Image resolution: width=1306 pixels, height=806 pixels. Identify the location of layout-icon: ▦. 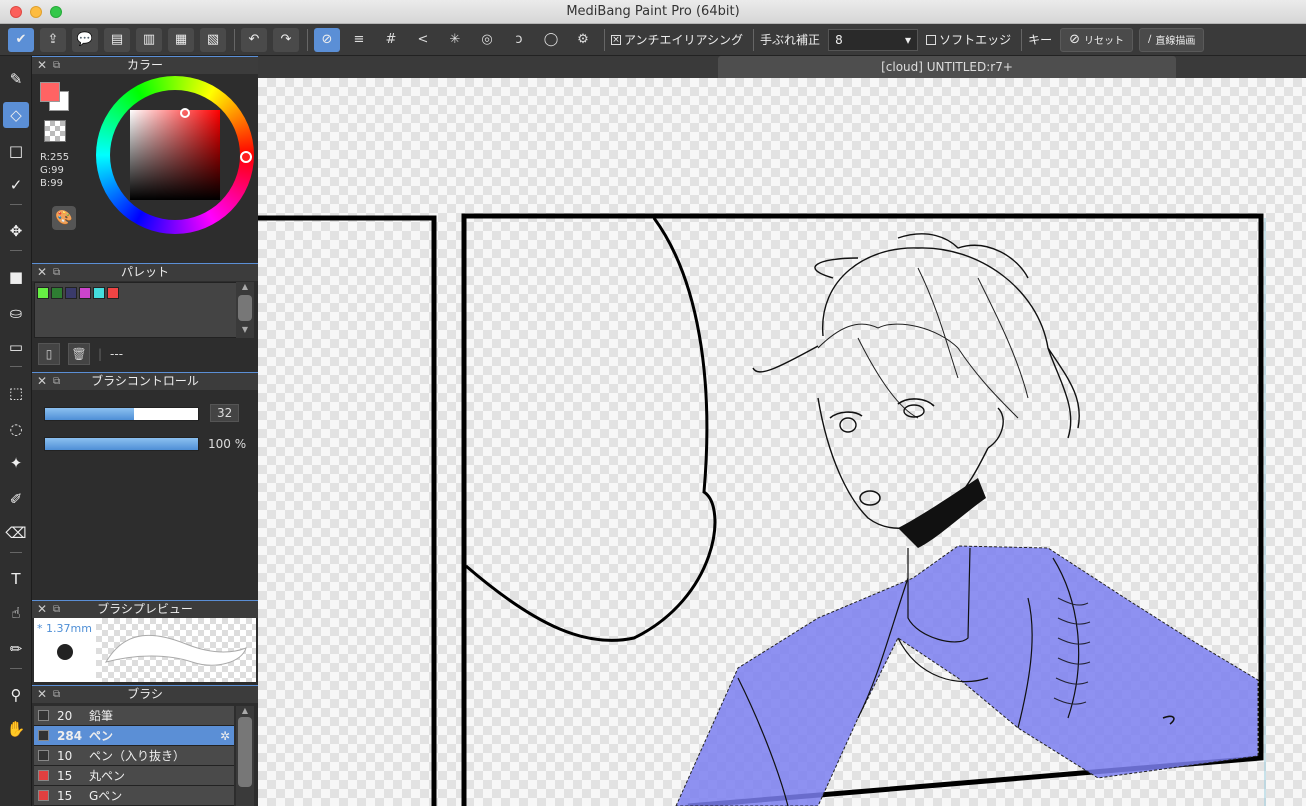
(181, 39).